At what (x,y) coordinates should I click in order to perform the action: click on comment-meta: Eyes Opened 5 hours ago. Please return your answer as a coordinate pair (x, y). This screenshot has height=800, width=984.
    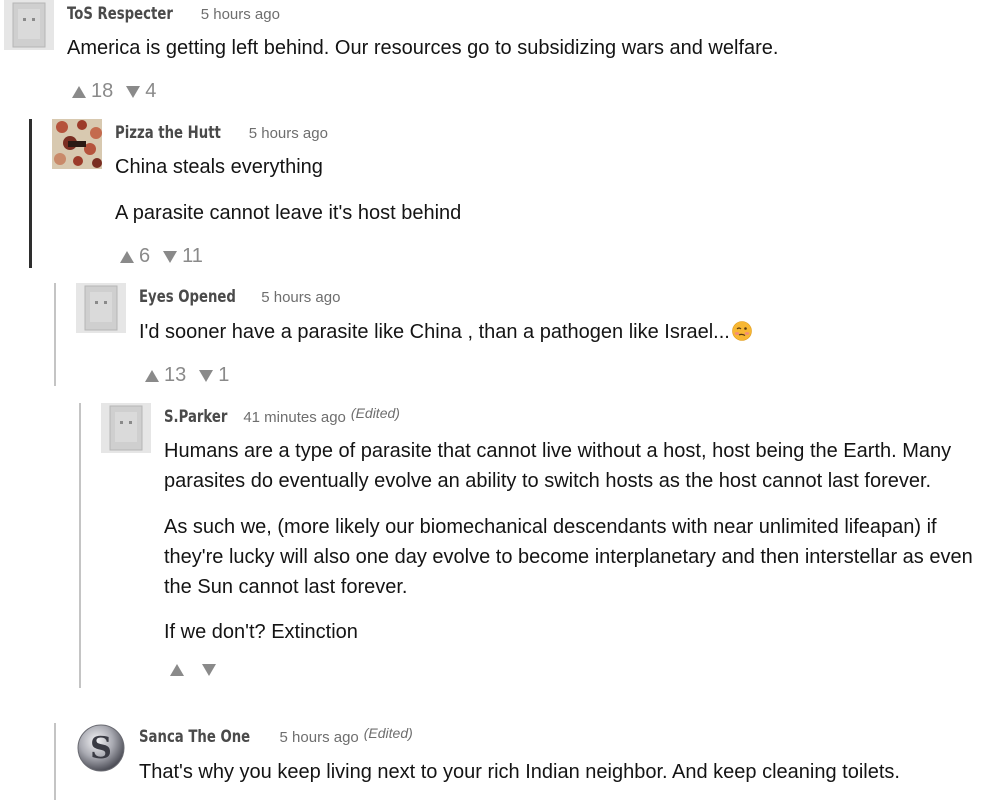
    Looking at the image, I should click on (239, 297).